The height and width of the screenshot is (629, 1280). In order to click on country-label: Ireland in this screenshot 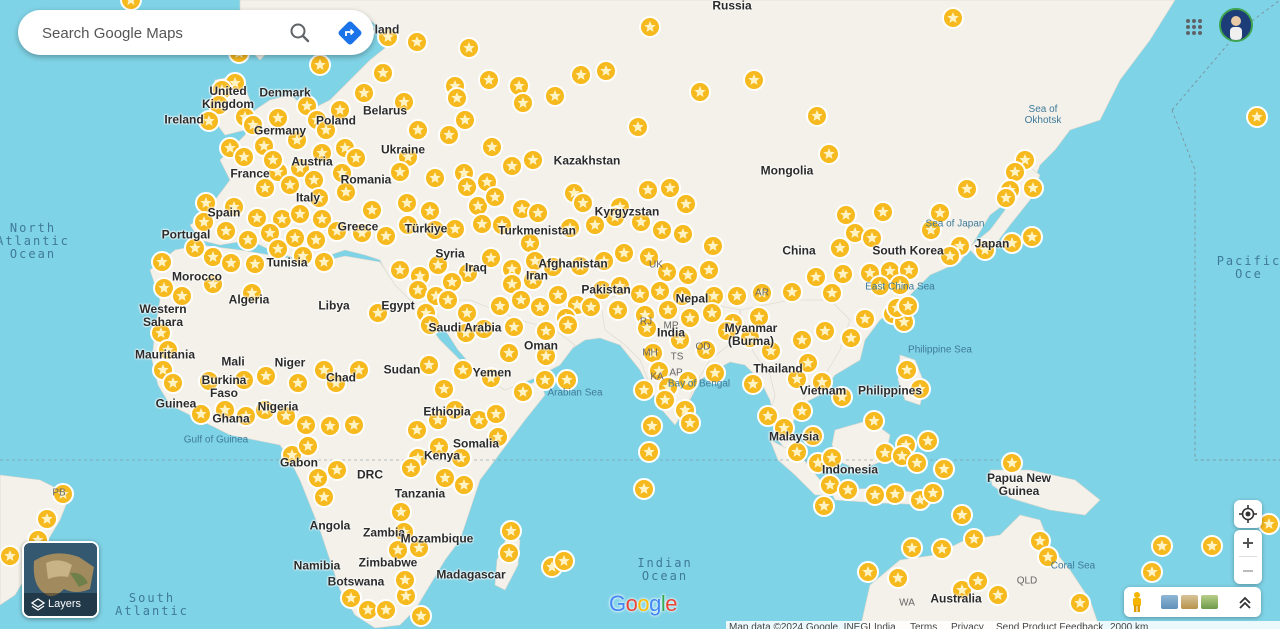, I will do `click(183, 119)`.